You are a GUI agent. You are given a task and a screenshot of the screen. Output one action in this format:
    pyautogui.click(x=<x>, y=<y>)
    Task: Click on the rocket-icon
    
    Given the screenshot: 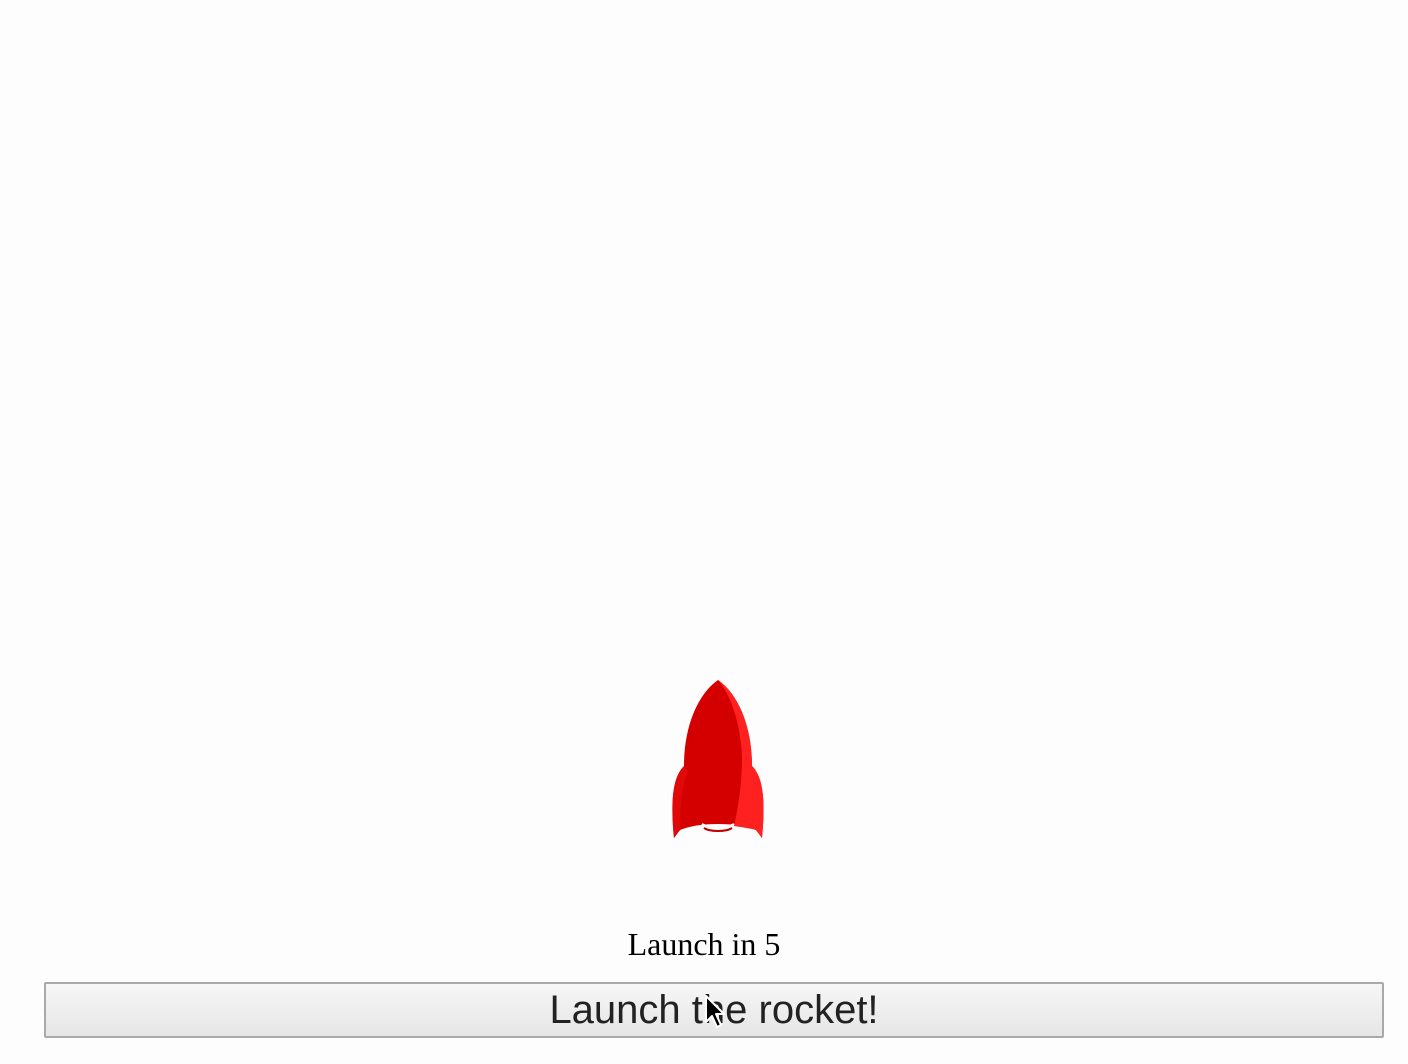 What is the action you would take?
    pyautogui.click(x=718, y=759)
    